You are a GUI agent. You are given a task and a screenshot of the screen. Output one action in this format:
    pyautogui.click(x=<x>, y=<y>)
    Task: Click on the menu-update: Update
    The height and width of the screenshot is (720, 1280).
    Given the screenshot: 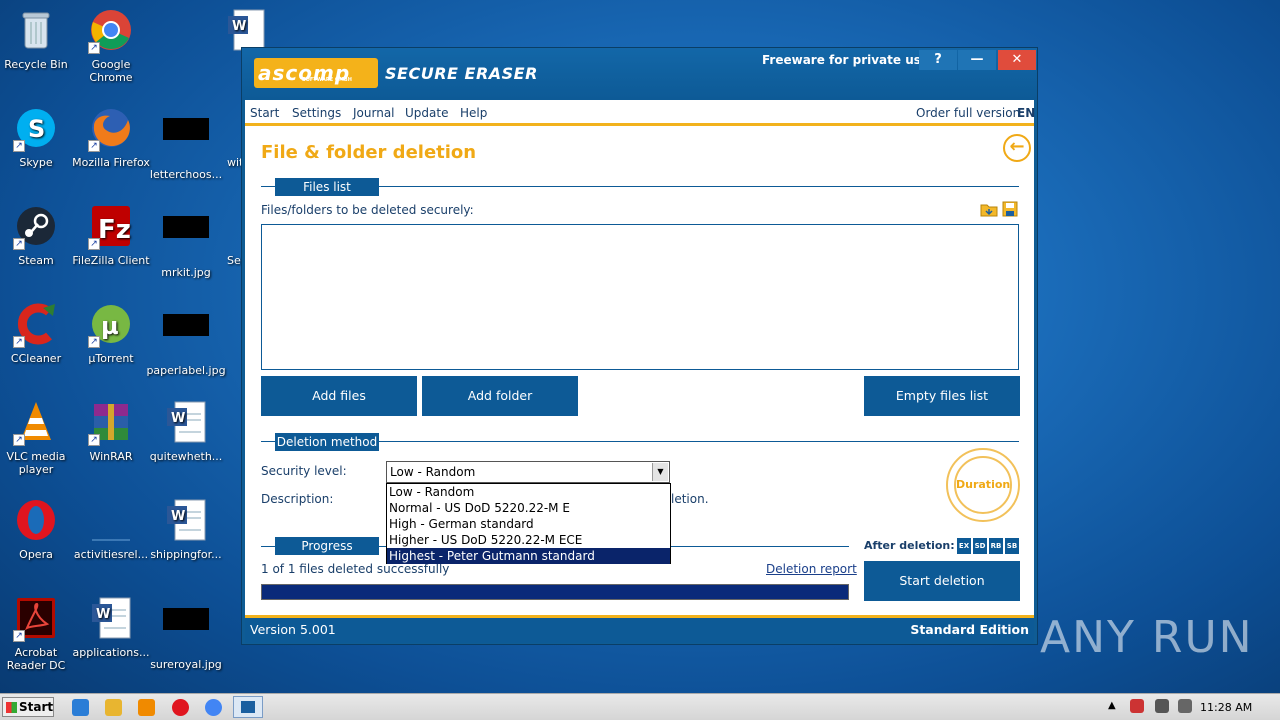 What is the action you would take?
    pyautogui.click(x=426, y=113)
    